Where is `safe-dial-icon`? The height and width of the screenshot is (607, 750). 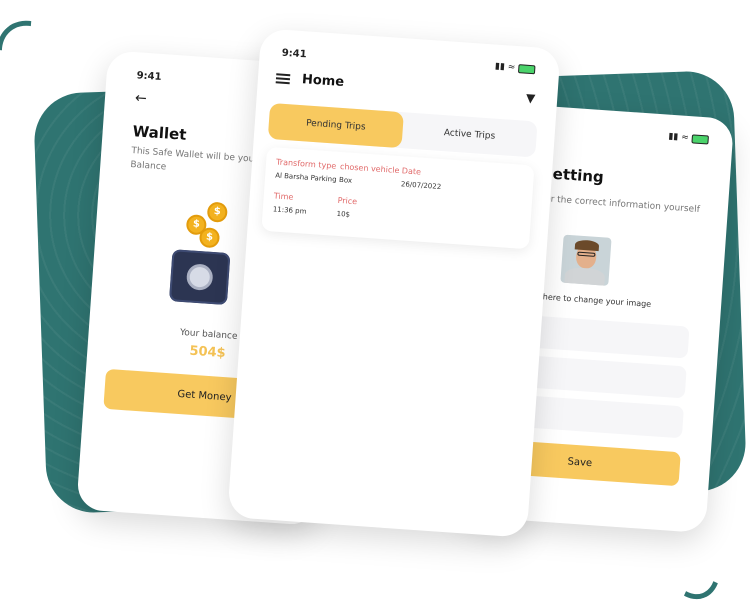
safe-dial-icon is located at coordinates (199, 277).